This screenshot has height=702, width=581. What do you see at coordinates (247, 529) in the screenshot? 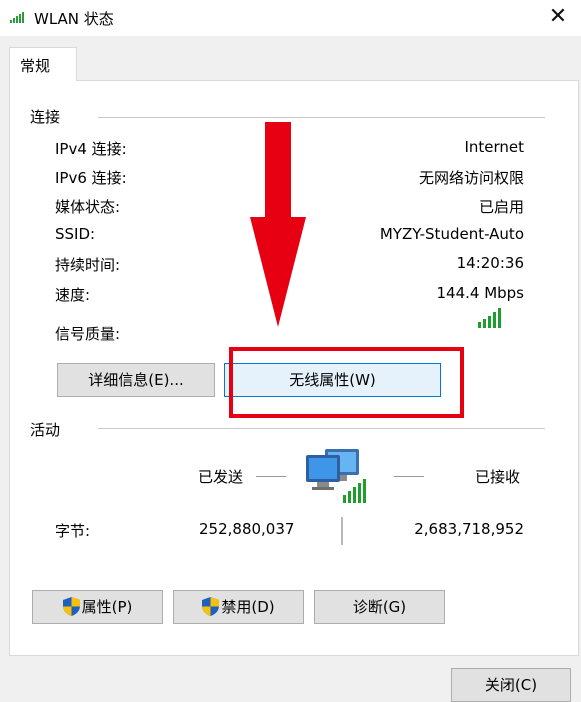
I see `bytes-sent-value: 252,880,037` at bounding box center [247, 529].